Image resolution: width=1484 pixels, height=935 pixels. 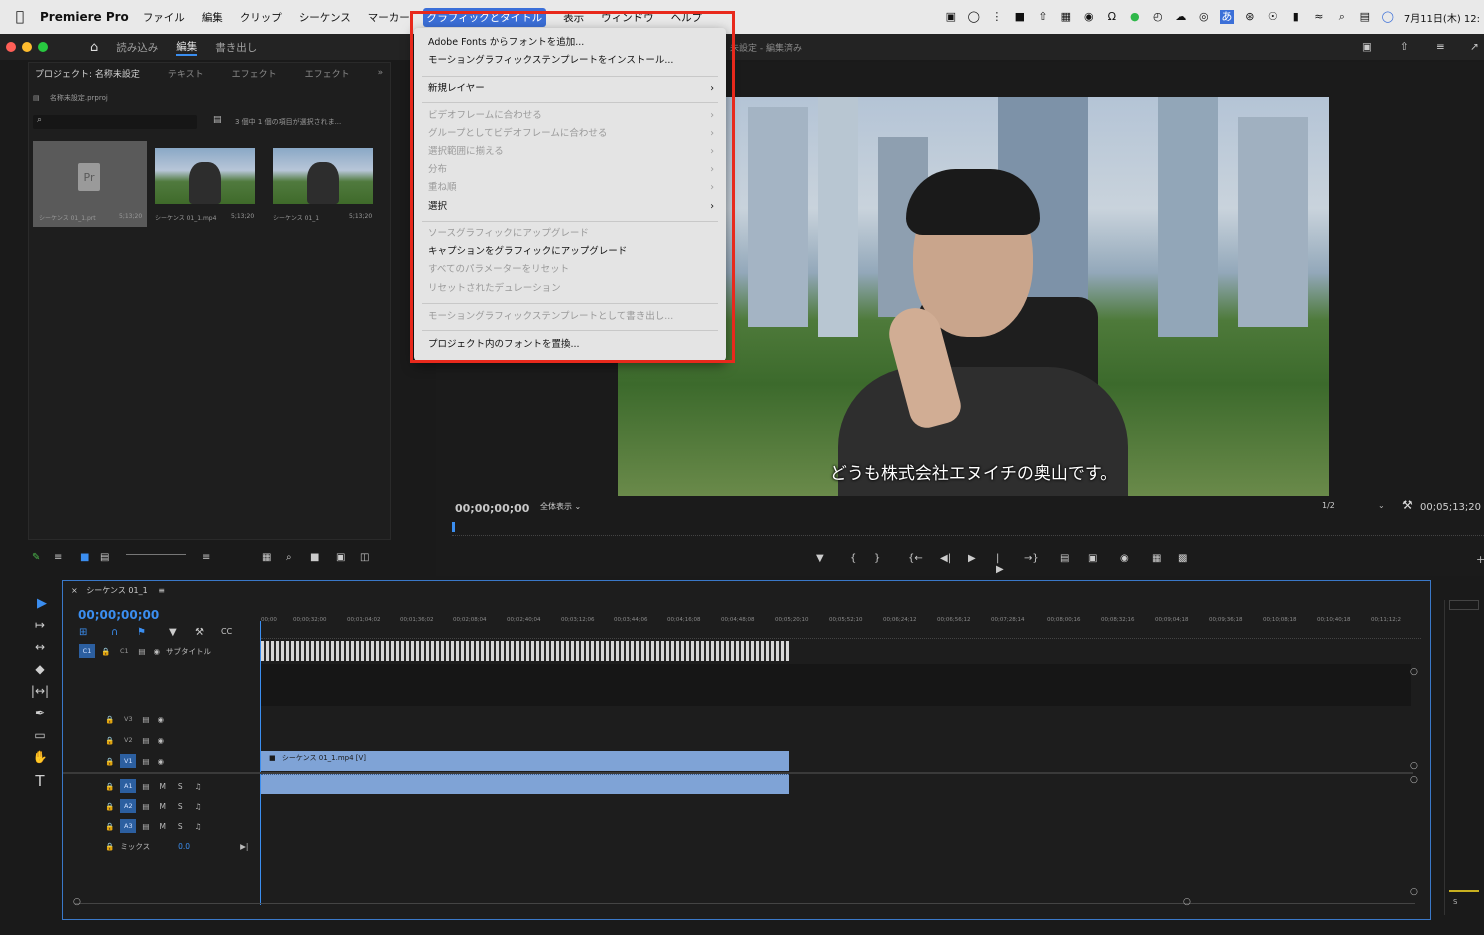 What do you see at coordinates (40, 757) in the screenshot?
I see `hand-tool-icon: ✋` at bounding box center [40, 757].